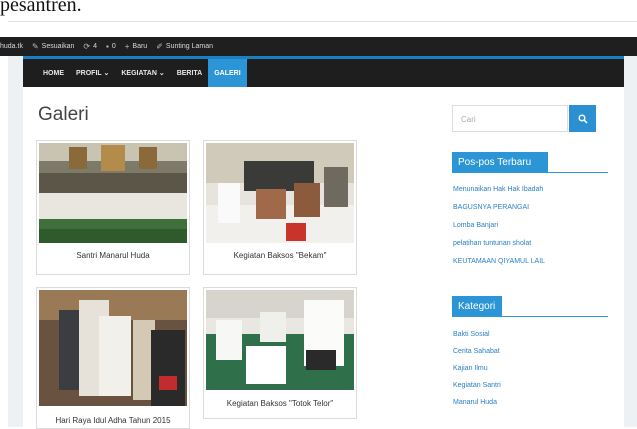  What do you see at coordinates (499, 261) in the screenshot?
I see `list-item: KEUTAMAAN QIYAMUL LAIL` at bounding box center [499, 261].